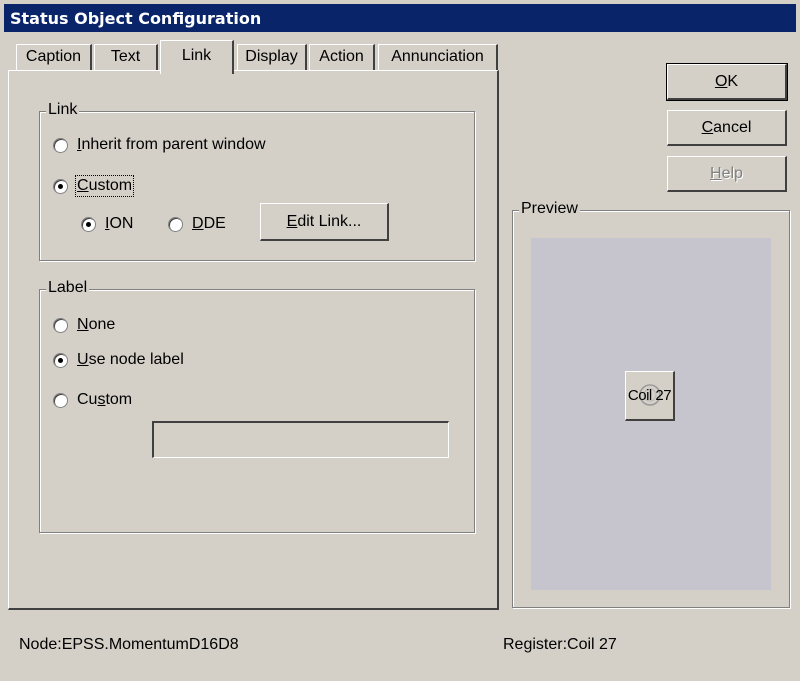 This screenshot has width=800, height=681. What do you see at coordinates (549, 209) in the screenshot?
I see `preview-title: Preview` at bounding box center [549, 209].